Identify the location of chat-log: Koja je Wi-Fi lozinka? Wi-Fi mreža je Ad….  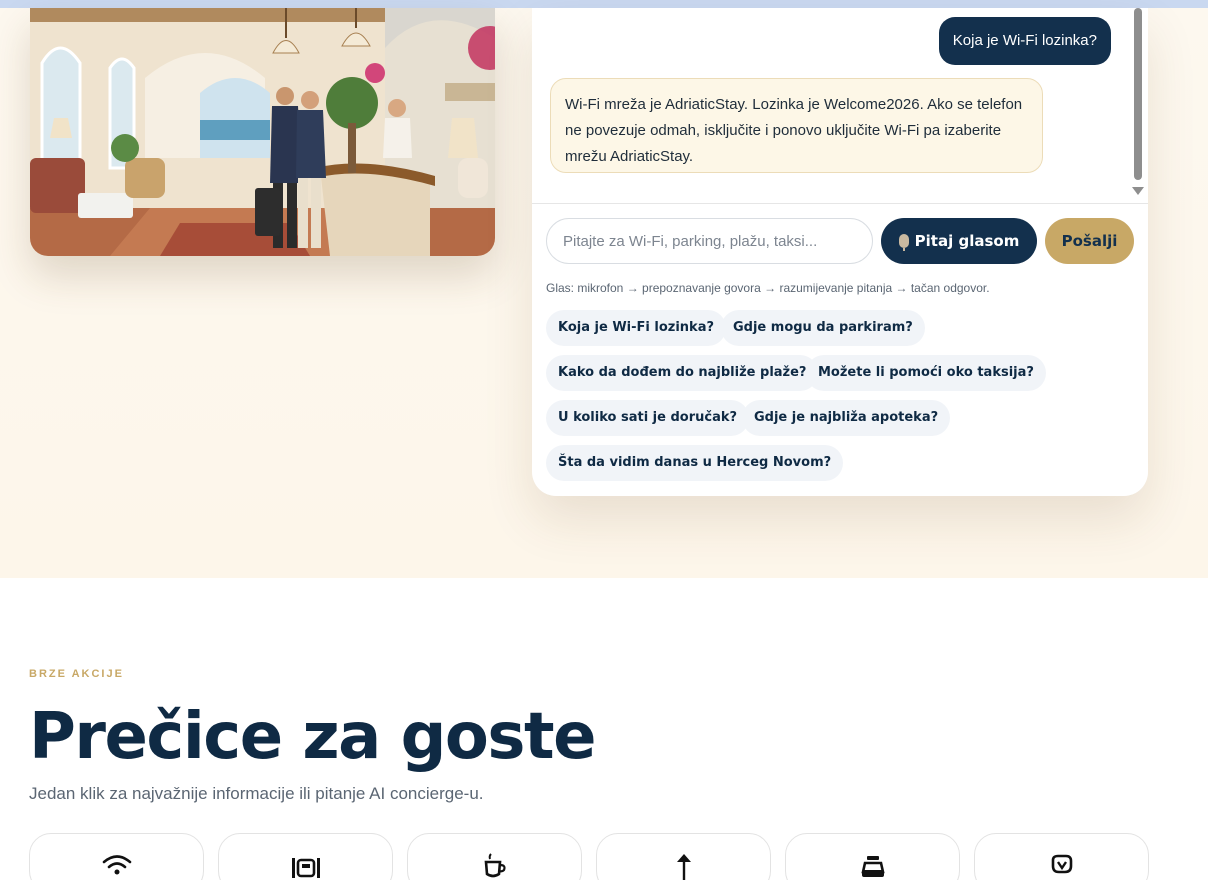
(840, 106).